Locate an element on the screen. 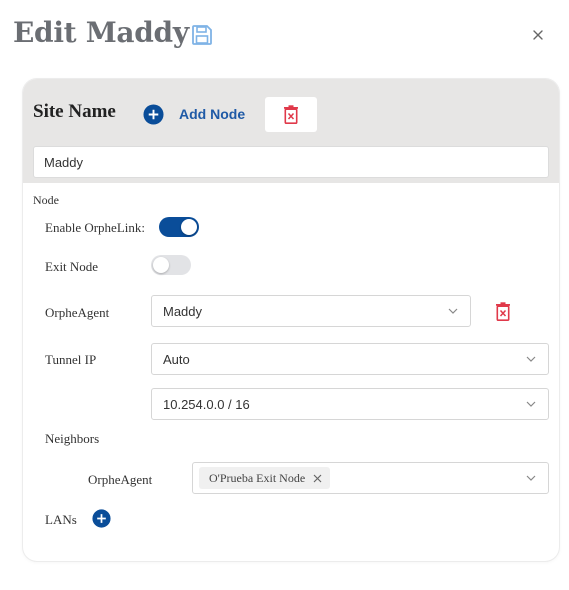 The image size is (569, 590). add-lan-icon is located at coordinates (101, 518).